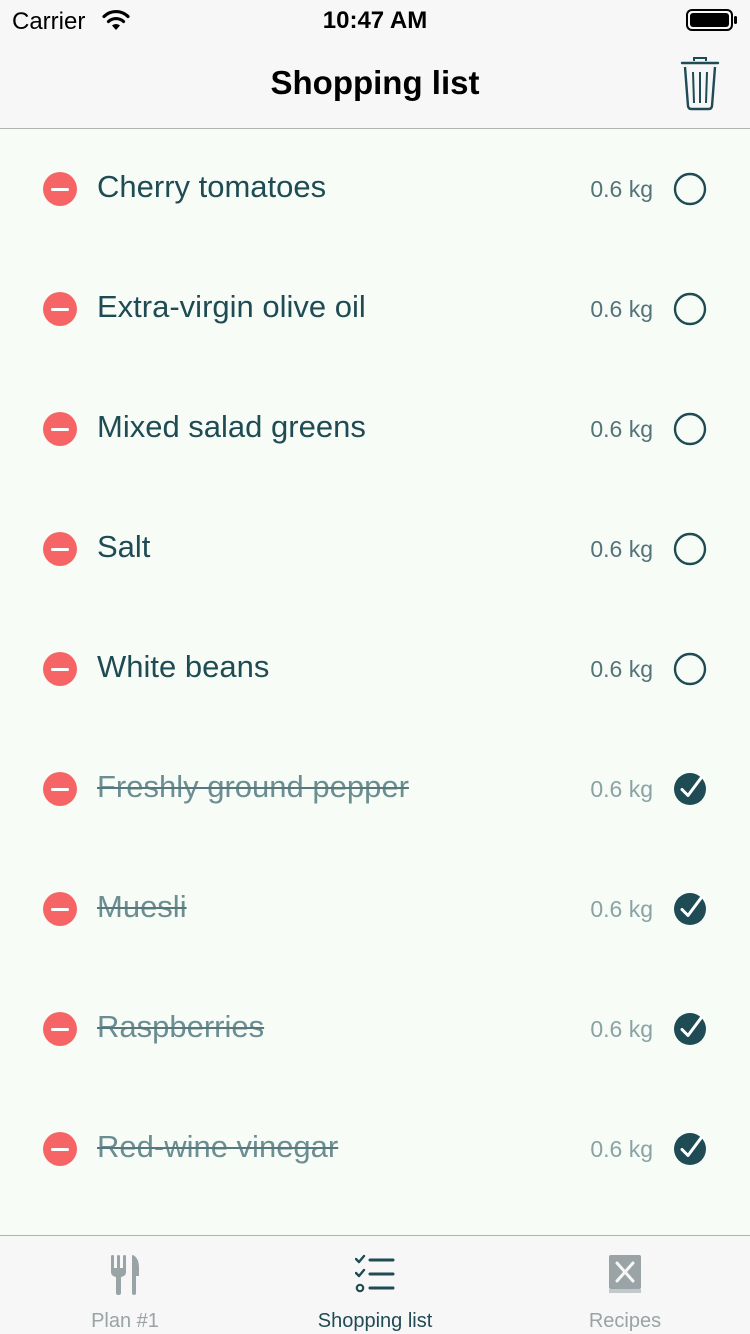  I want to click on list-item: Cherry tomatoes 0.6 kg, so click(375, 189).